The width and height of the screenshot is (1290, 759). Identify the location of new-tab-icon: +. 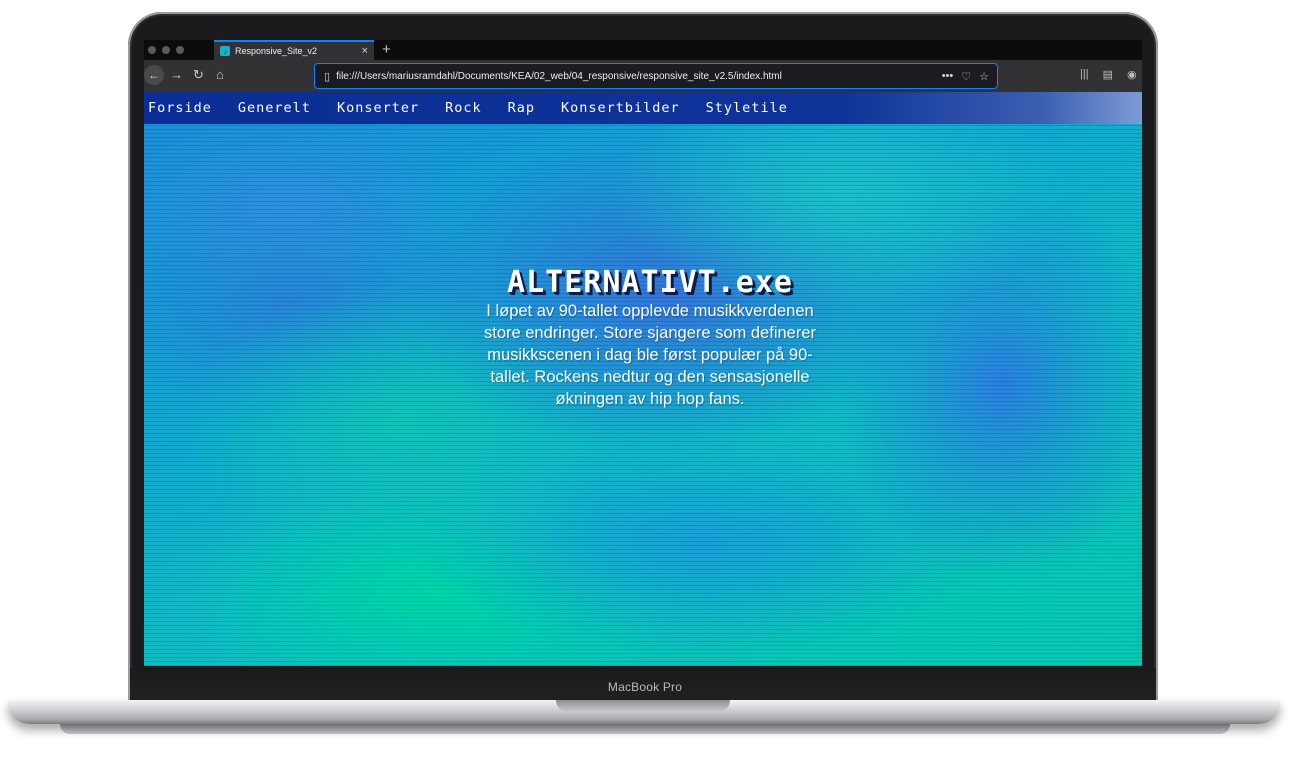
(386, 49).